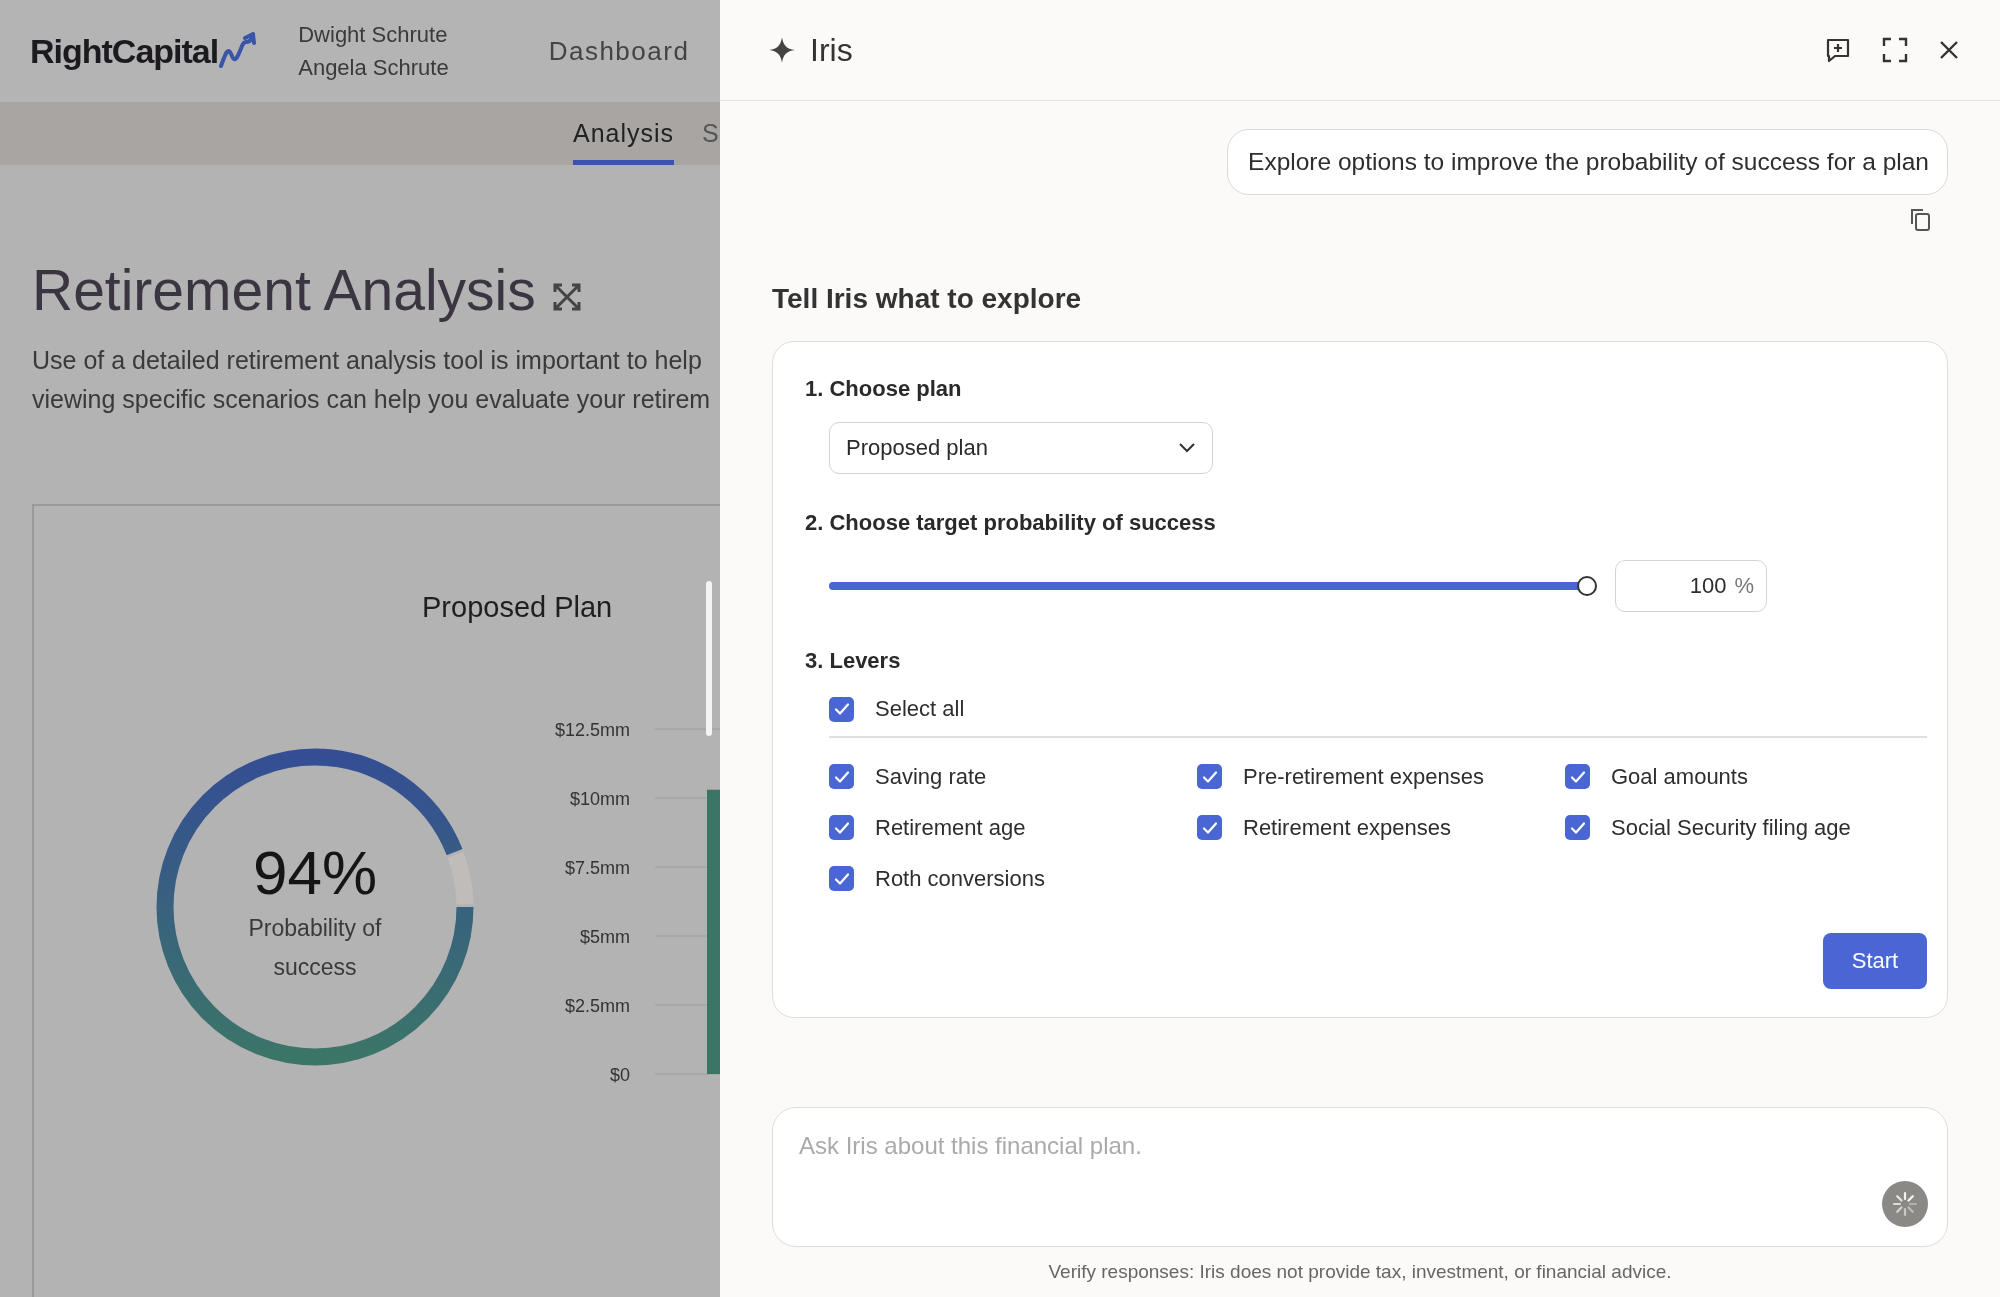 The width and height of the screenshot is (2000, 1297). I want to click on checkbox-label: Pre-retirement expenses, so click(1363, 776).